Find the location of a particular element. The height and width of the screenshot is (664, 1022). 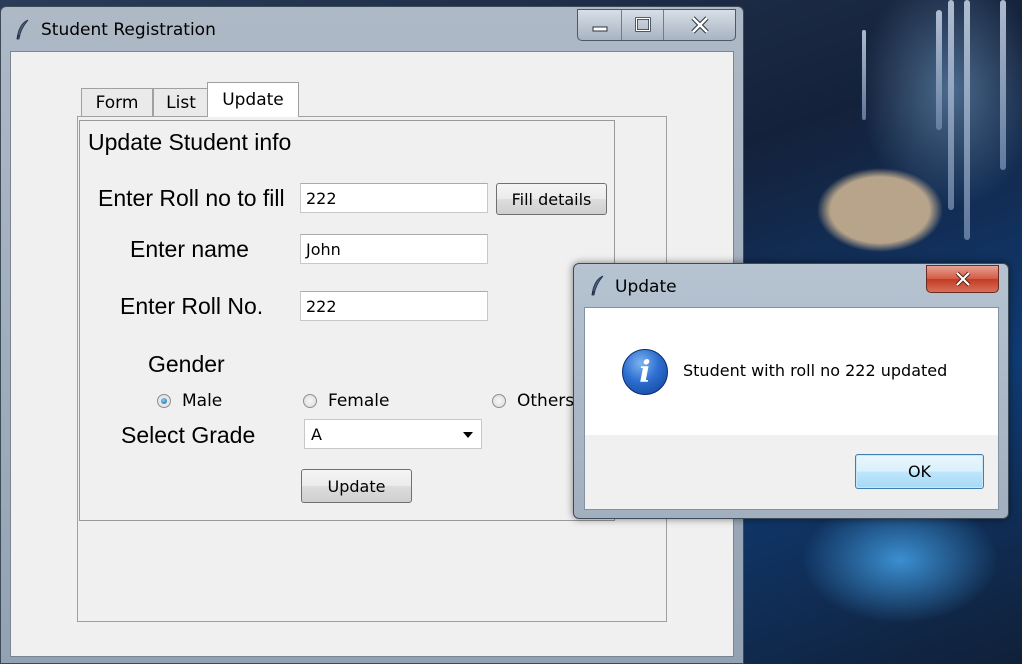

maximize-icon is located at coordinates (642, 24).